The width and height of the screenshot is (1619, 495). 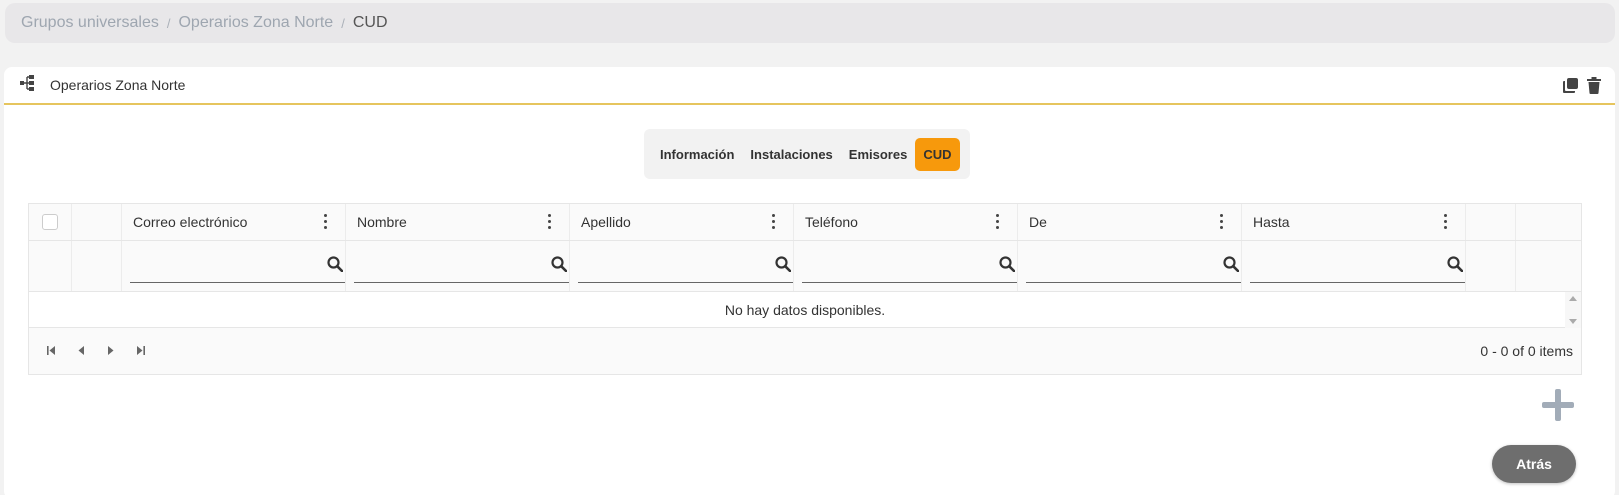 What do you see at coordinates (805, 351) in the screenshot?
I see `pager: 0 - 0 of 0 items` at bounding box center [805, 351].